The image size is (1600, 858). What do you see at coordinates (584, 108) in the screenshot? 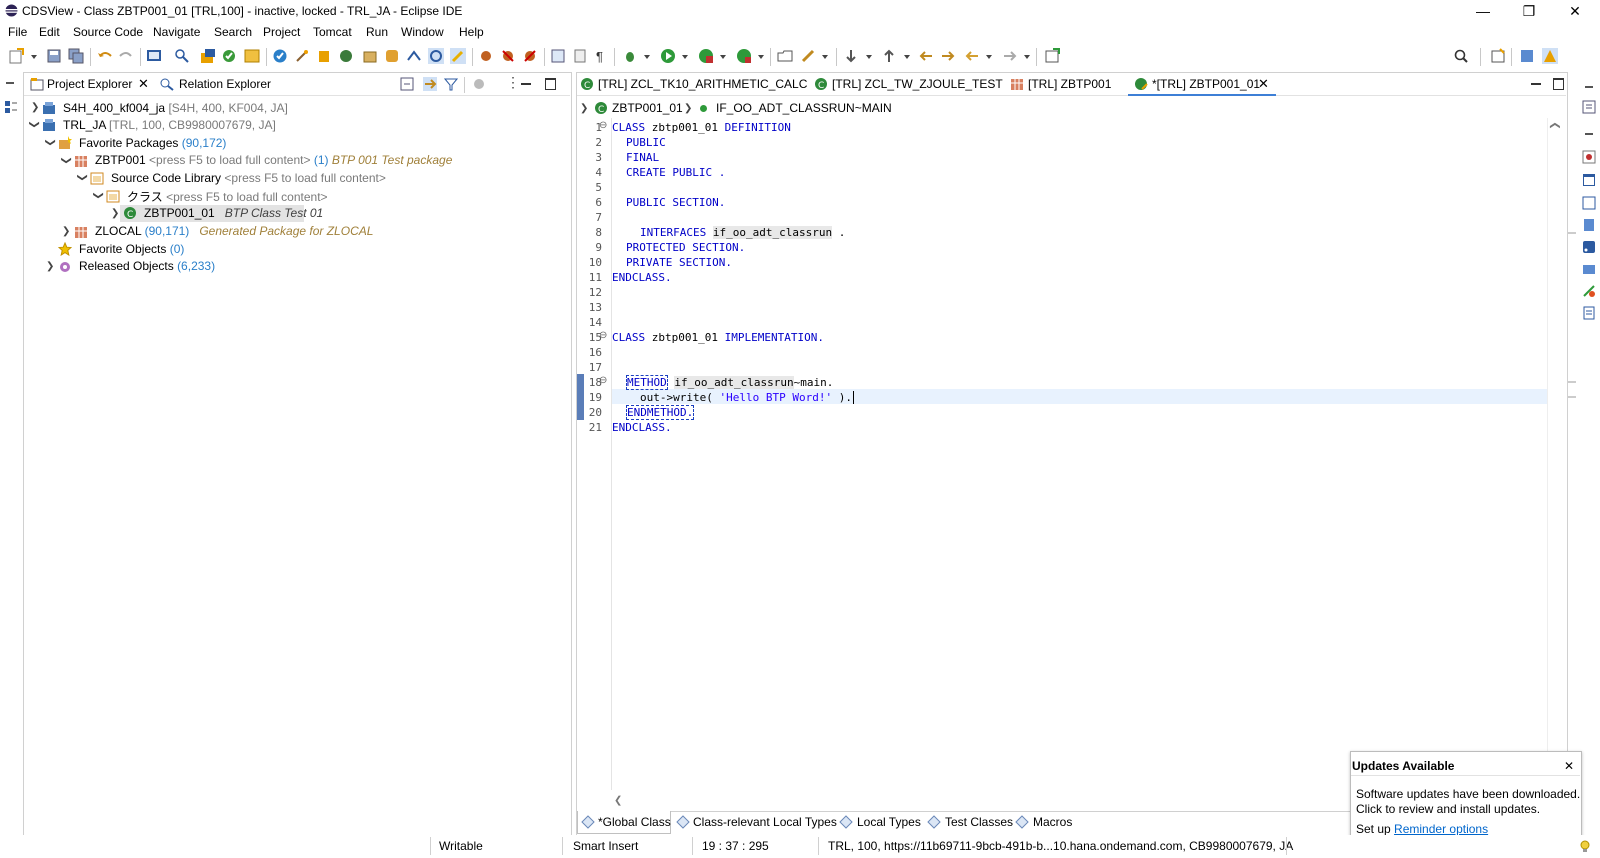
I see `breadcrumb-arrow-icon: ❯` at bounding box center [584, 108].